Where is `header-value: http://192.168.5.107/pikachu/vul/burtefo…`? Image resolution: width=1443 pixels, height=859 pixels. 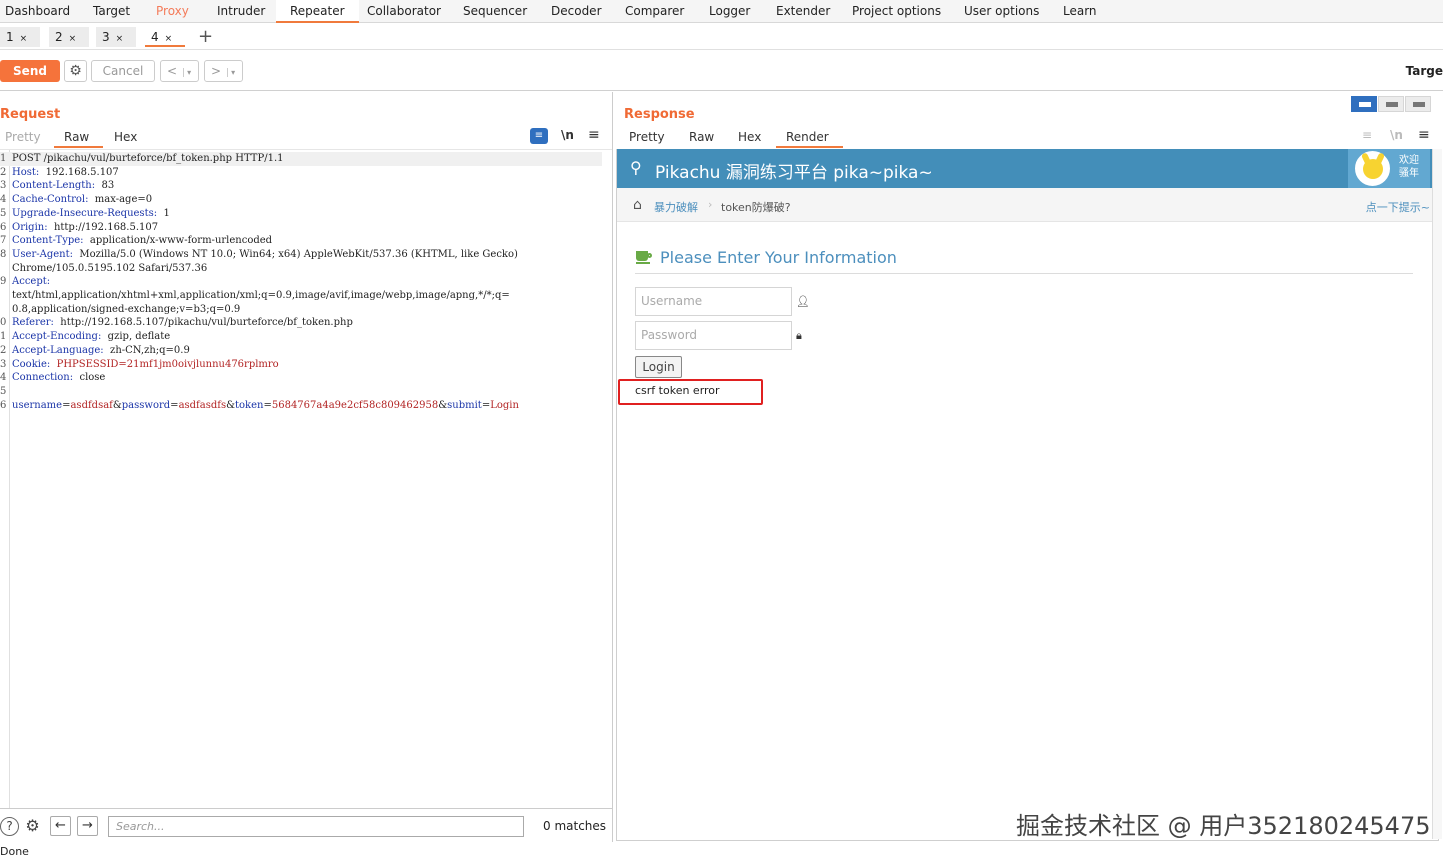
header-value: http://192.168.5.107/pikachu/vul/burtefo… is located at coordinates (203, 323).